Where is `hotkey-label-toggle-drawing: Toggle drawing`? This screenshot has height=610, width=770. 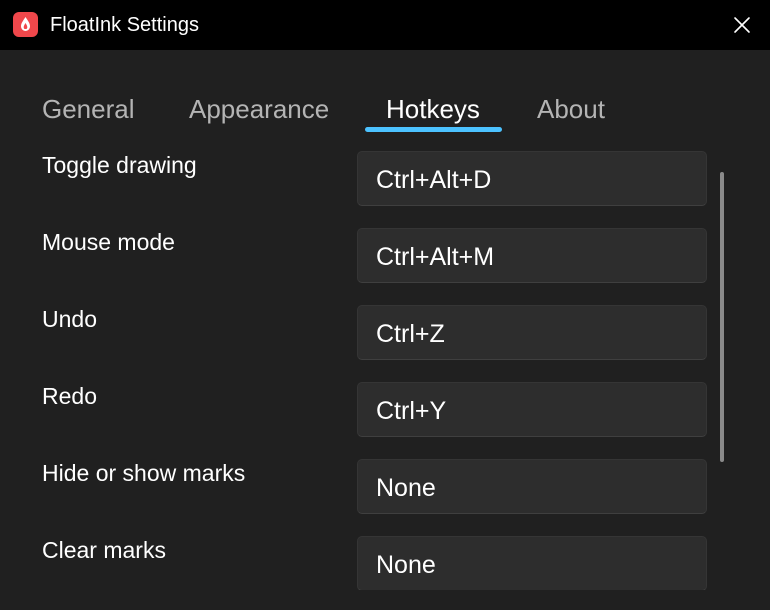
hotkey-label-toggle-drawing: Toggle drawing is located at coordinates (119, 165).